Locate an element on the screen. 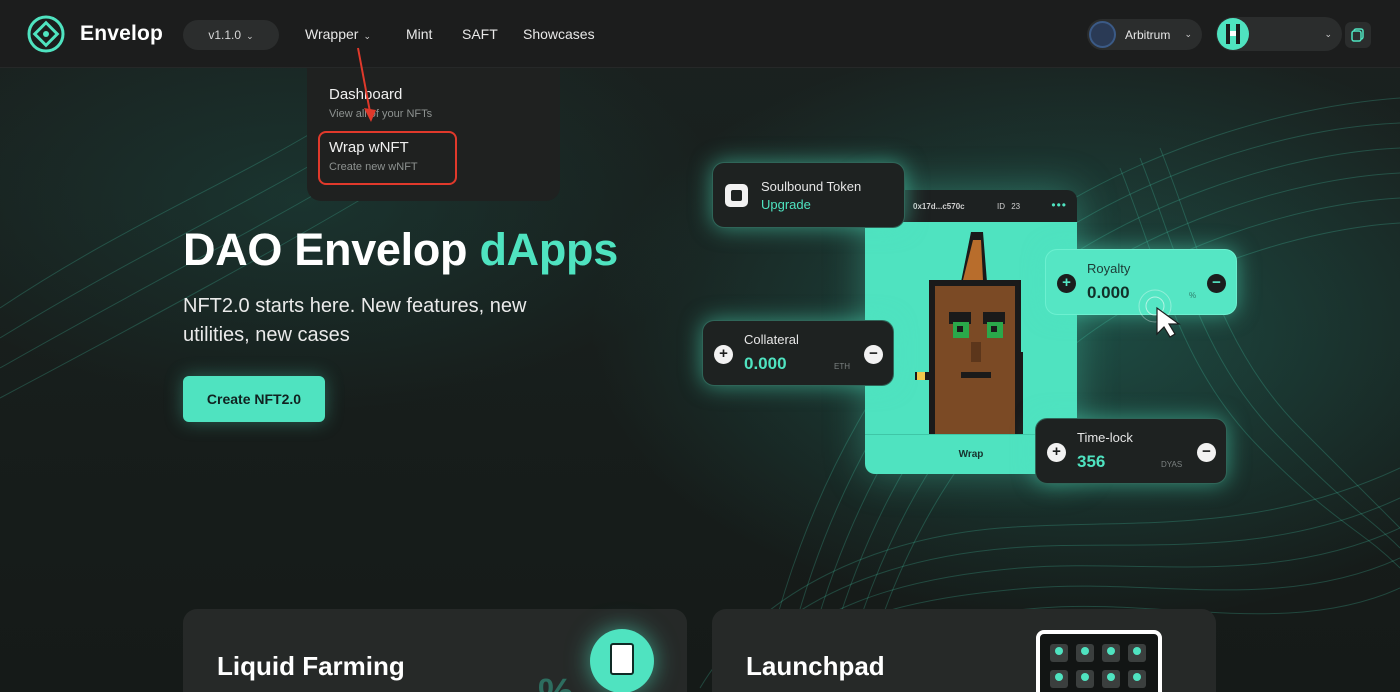 The image size is (1400, 692). wallet-selector: ⌄ is located at coordinates (1279, 34).